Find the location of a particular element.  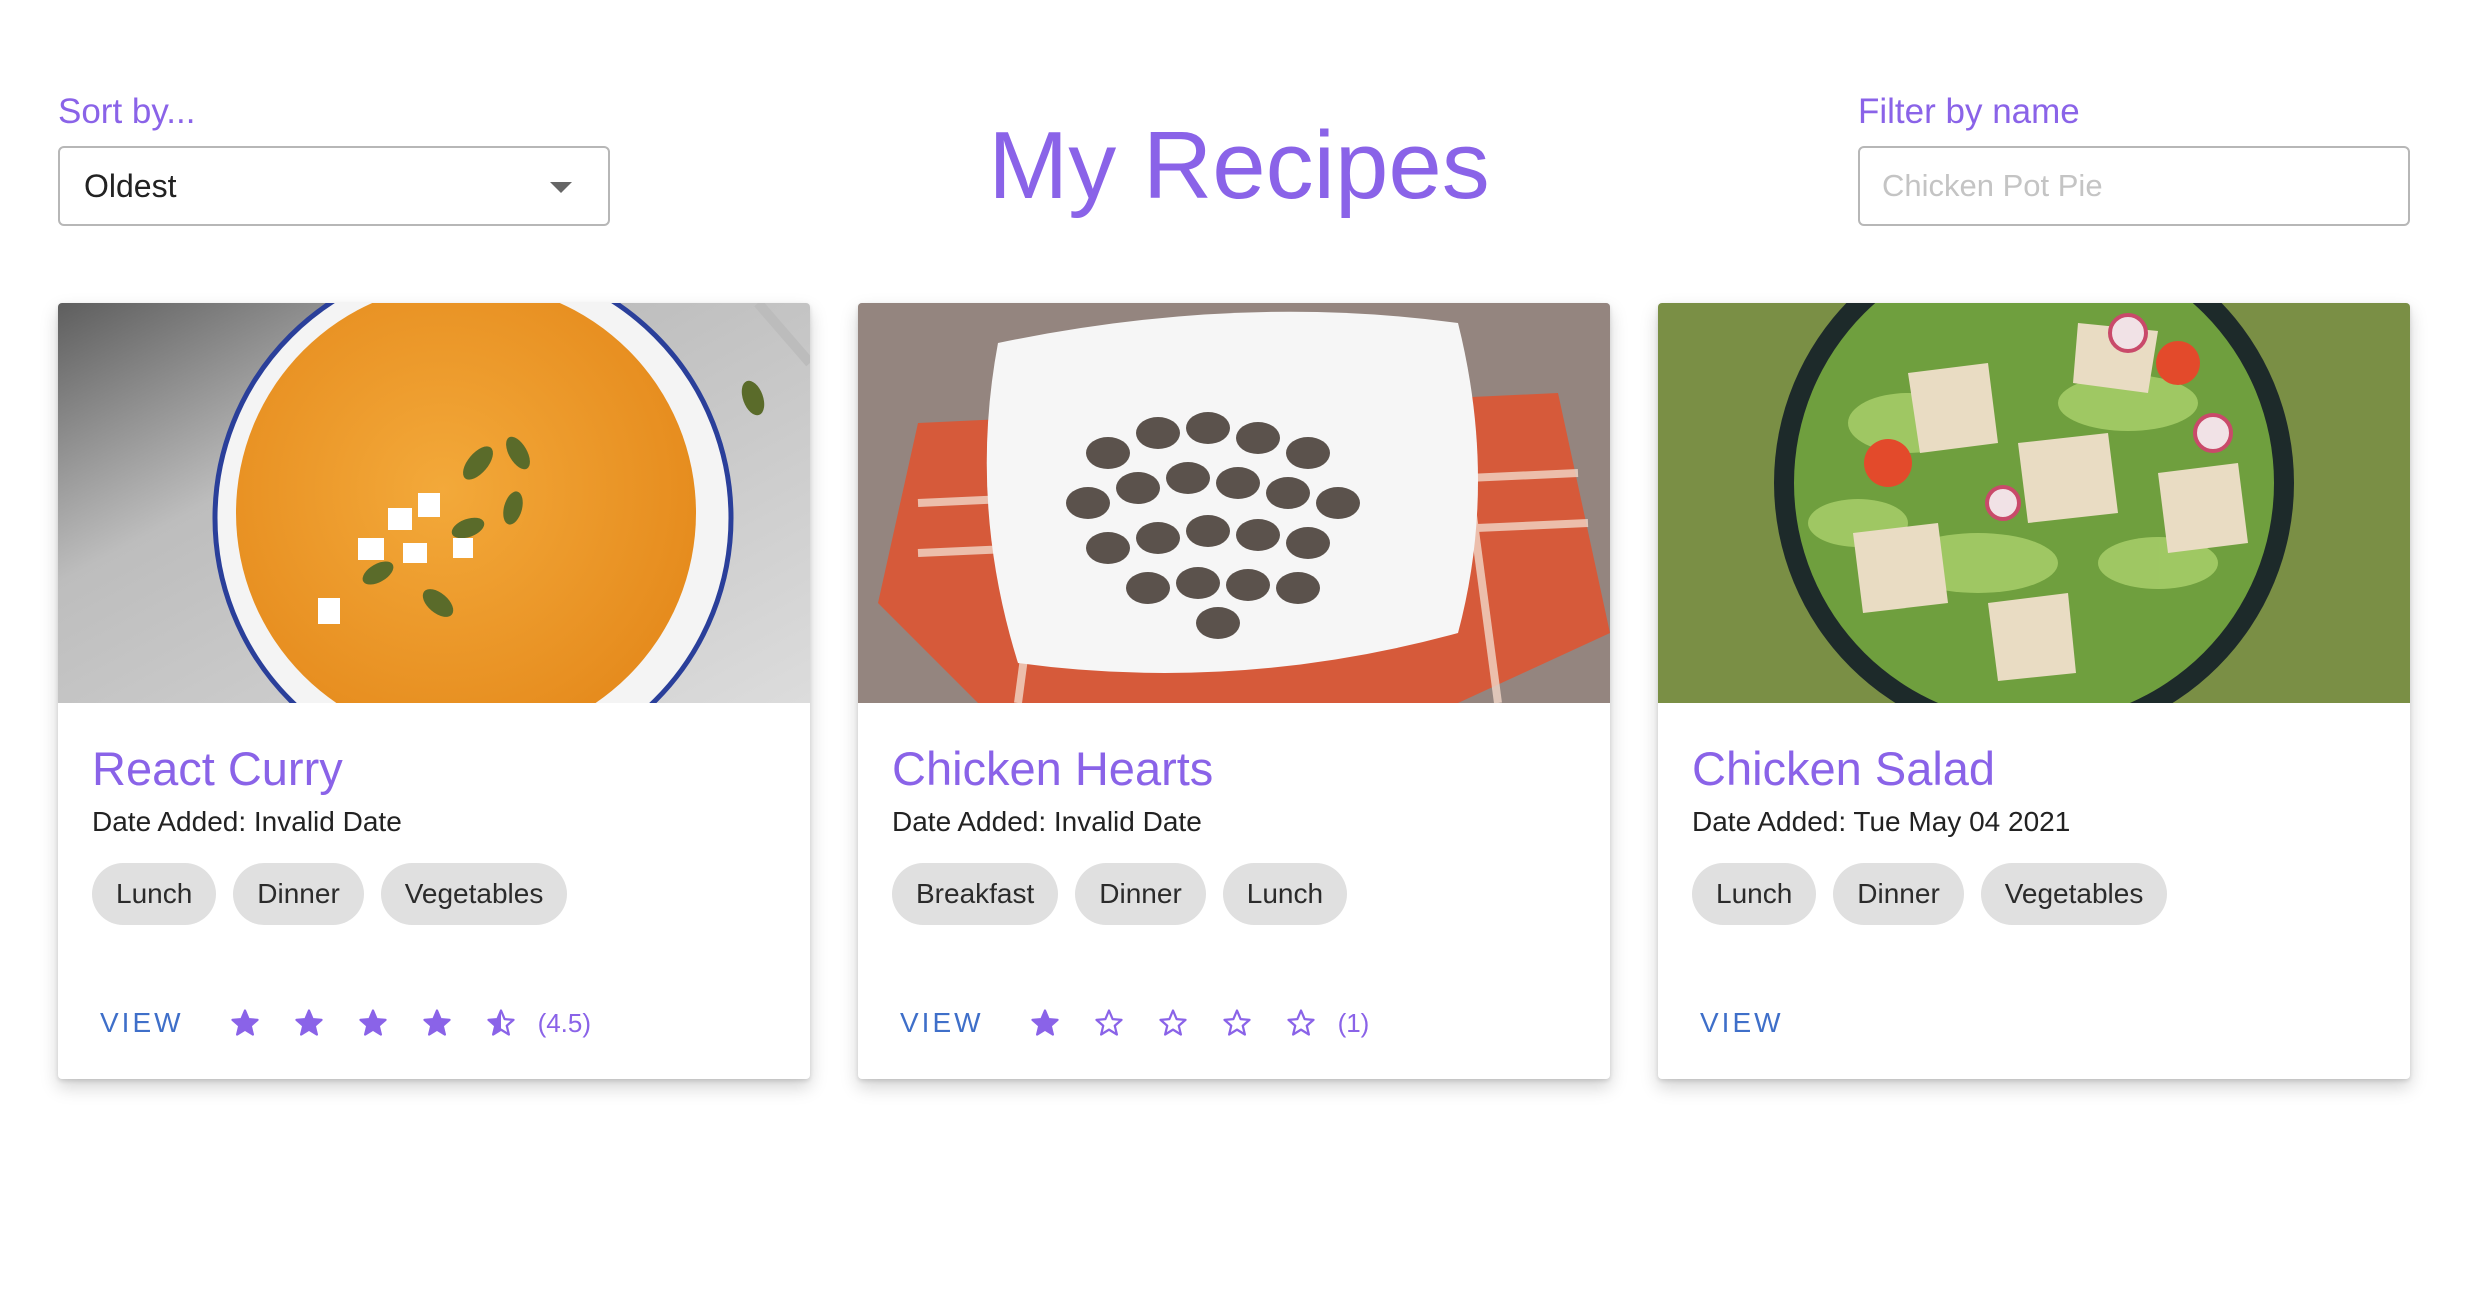

tag-list: Breakfast Dinner Lunch is located at coordinates (1120, 894).